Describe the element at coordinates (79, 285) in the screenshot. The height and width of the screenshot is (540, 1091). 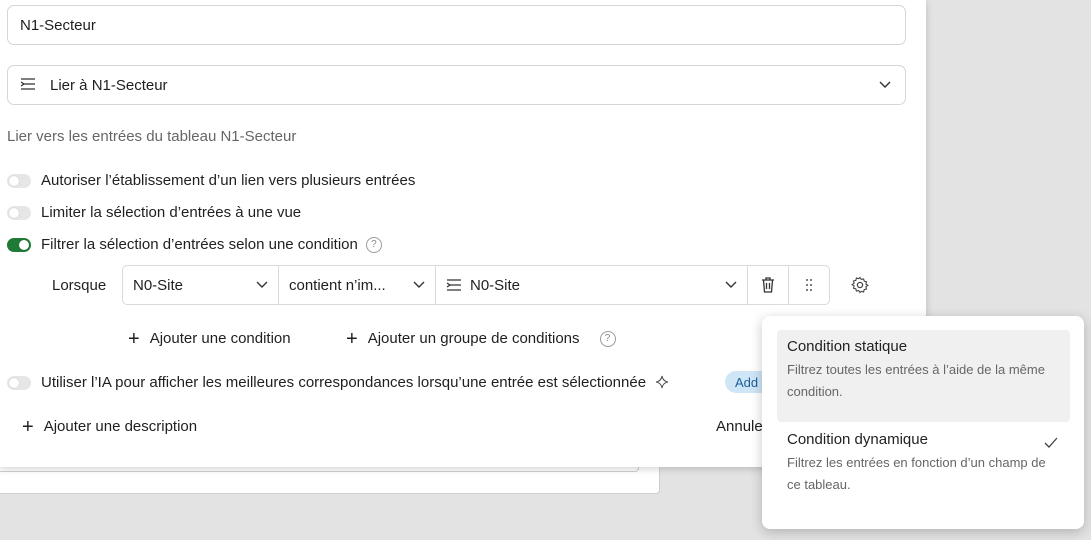
I see `condition-when-label: Lorsque` at that location.